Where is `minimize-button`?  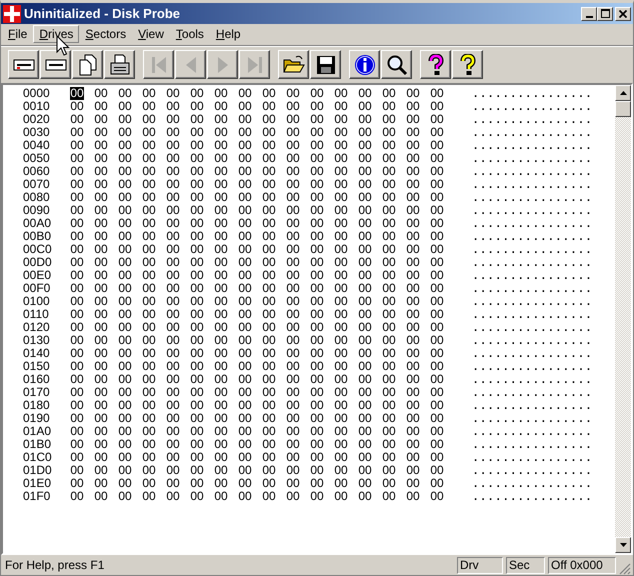
minimize-button is located at coordinates (589, 13).